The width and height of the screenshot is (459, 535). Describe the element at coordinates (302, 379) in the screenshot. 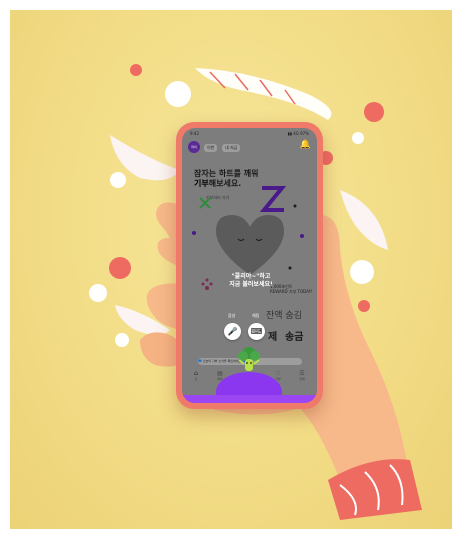

I see `nav-all-label: 전체` at that location.